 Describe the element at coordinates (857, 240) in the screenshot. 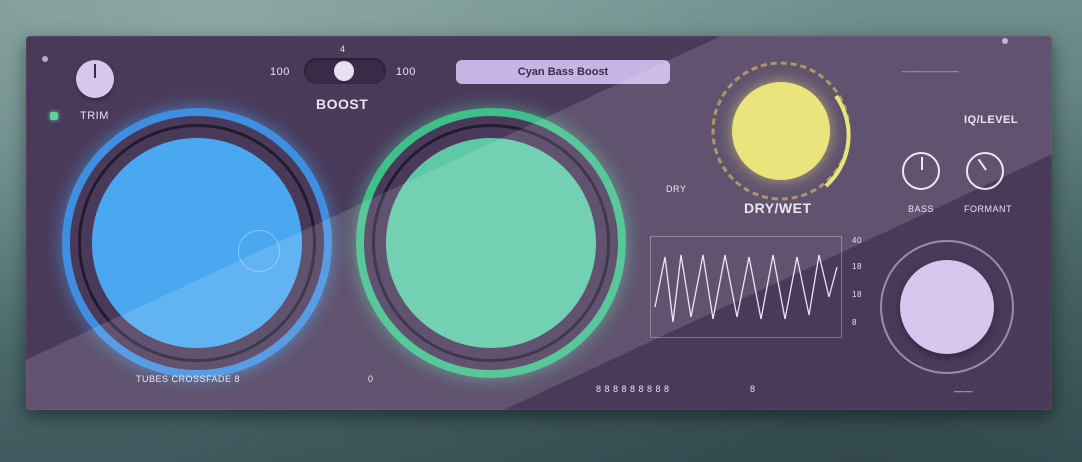

I see `scope-tick-label: 40` at that location.